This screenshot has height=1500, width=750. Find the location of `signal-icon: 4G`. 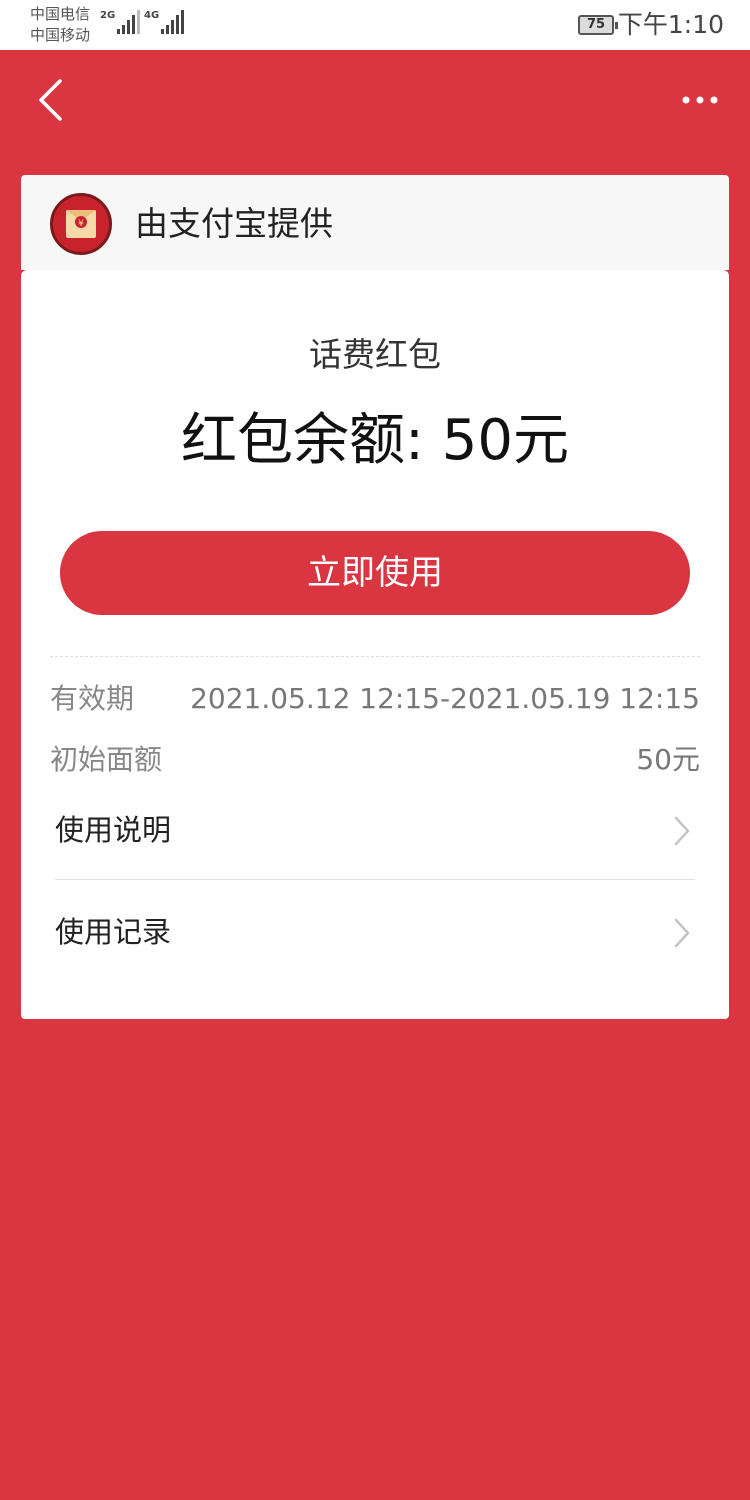

signal-icon: 4G is located at coordinates (164, 22).